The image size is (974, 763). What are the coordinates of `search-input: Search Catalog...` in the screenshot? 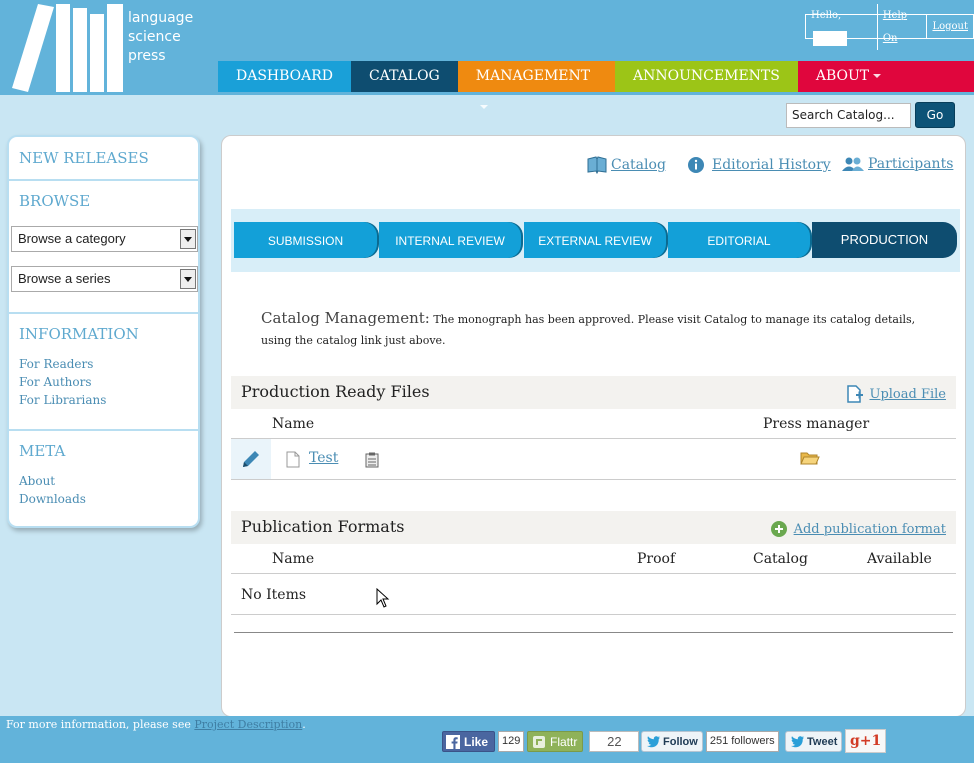 It's located at (848, 115).